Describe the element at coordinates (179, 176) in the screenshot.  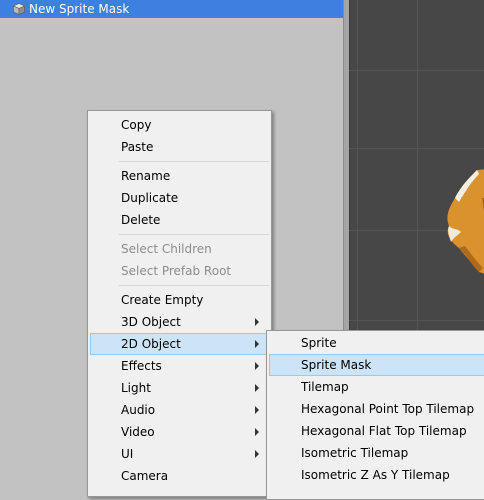
I see `menu-item-rename: Rename` at that location.